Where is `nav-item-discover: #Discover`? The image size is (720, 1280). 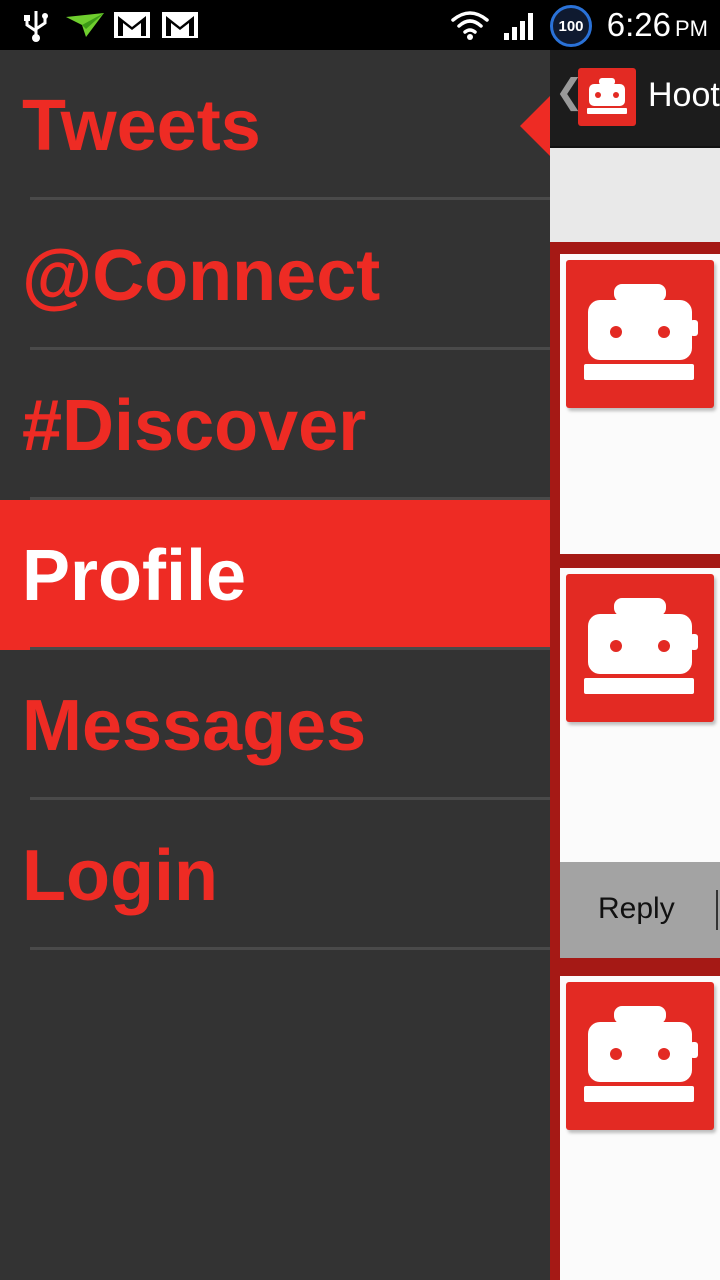 nav-item-discover: #Discover is located at coordinates (275, 425).